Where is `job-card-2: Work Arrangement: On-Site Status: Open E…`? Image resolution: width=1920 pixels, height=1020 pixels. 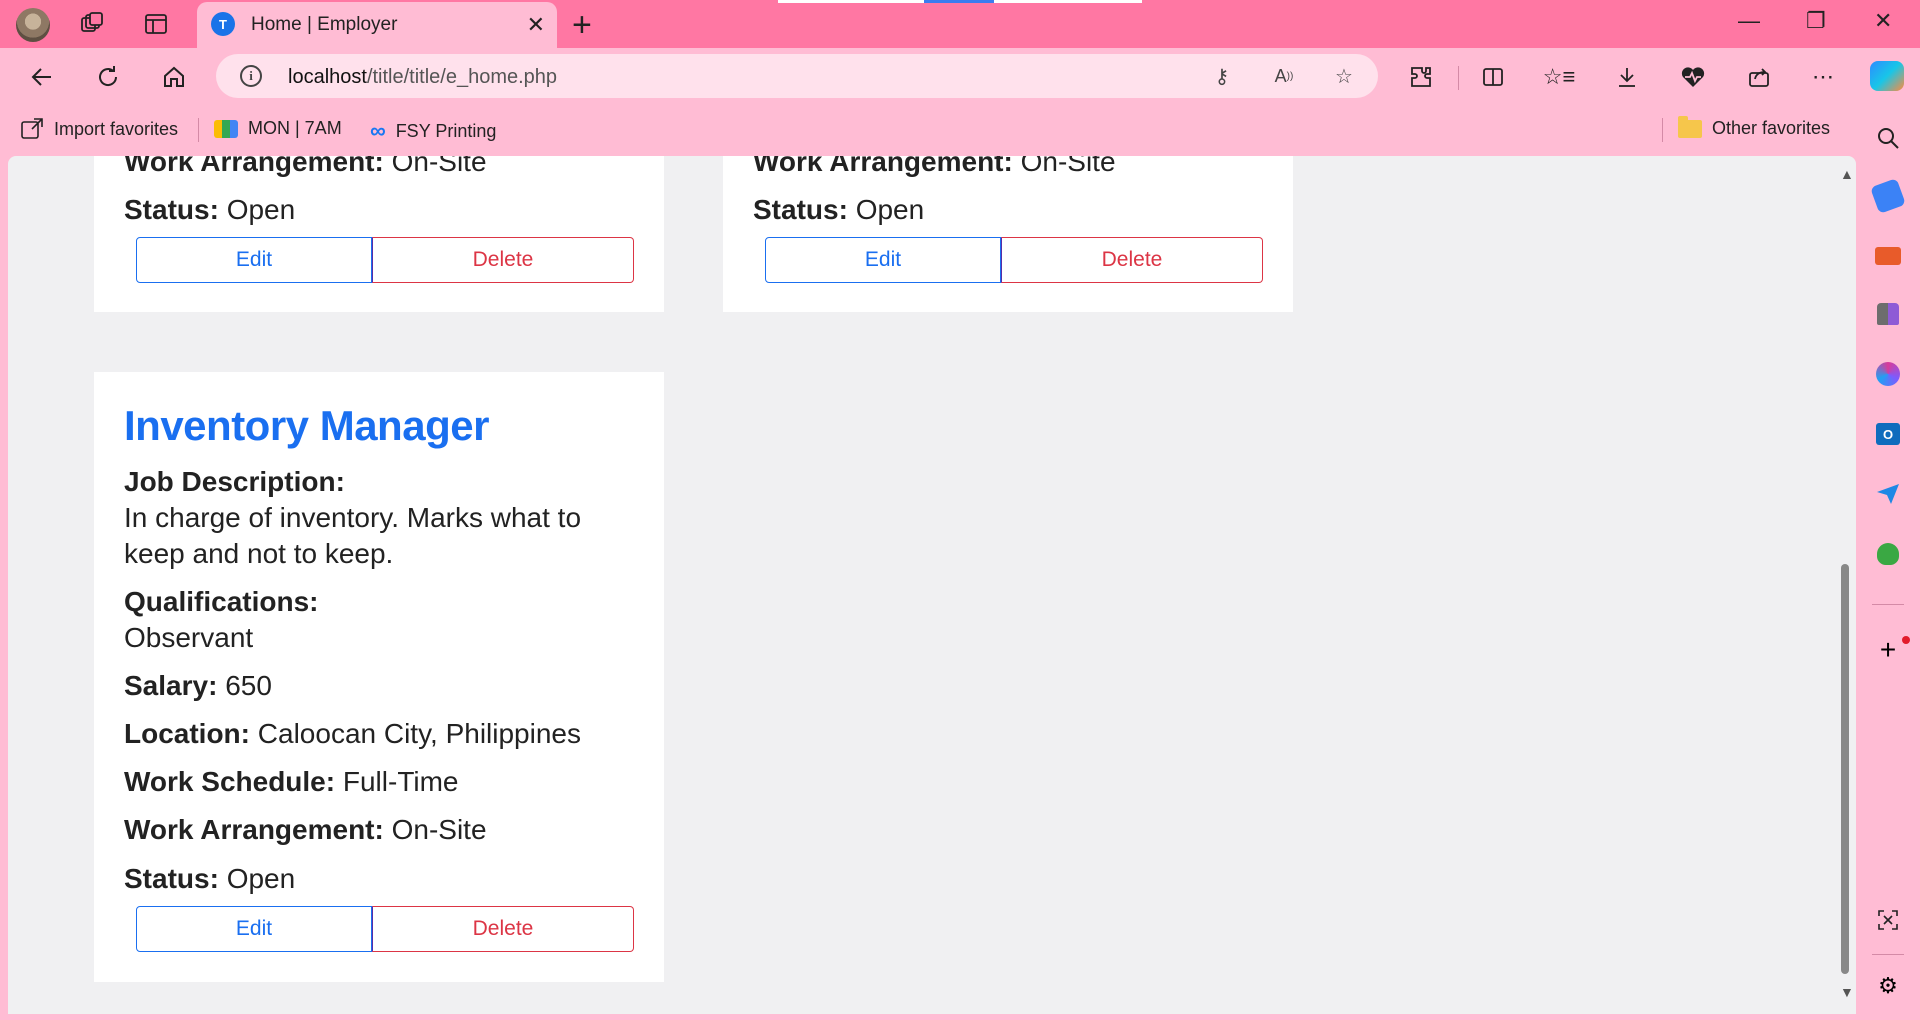
job-card-2: Work Arrangement: On-Site Status: Open E… is located at coordinates (1008, 234).